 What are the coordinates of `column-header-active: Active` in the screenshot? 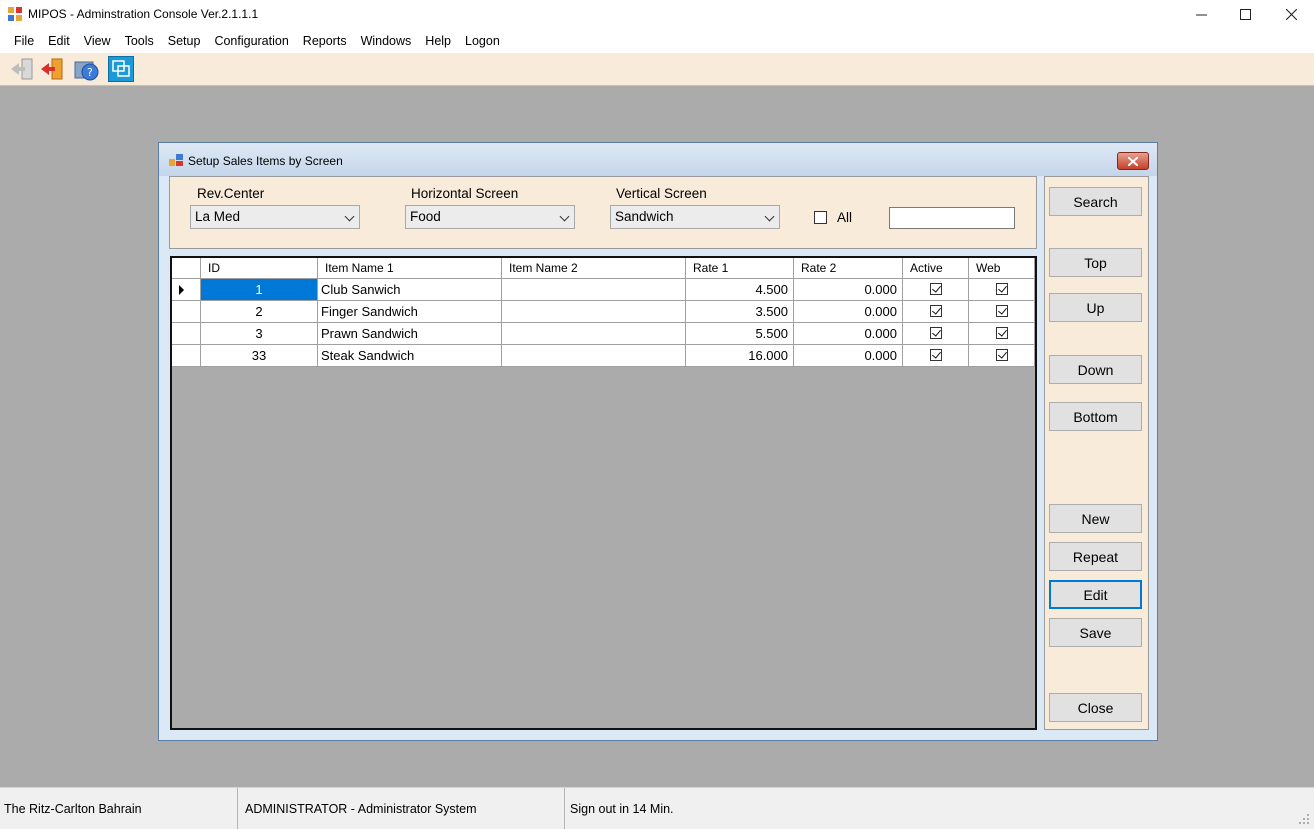 It's located at (936, 268).